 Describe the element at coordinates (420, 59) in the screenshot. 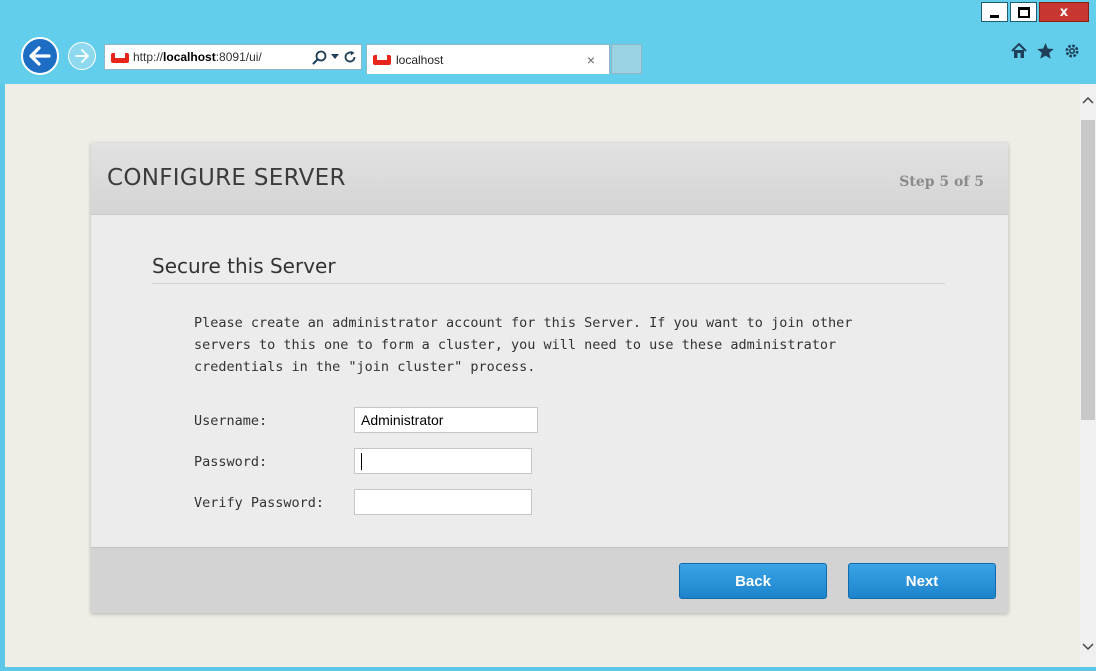

I see `tab-title: localhost` at that location.